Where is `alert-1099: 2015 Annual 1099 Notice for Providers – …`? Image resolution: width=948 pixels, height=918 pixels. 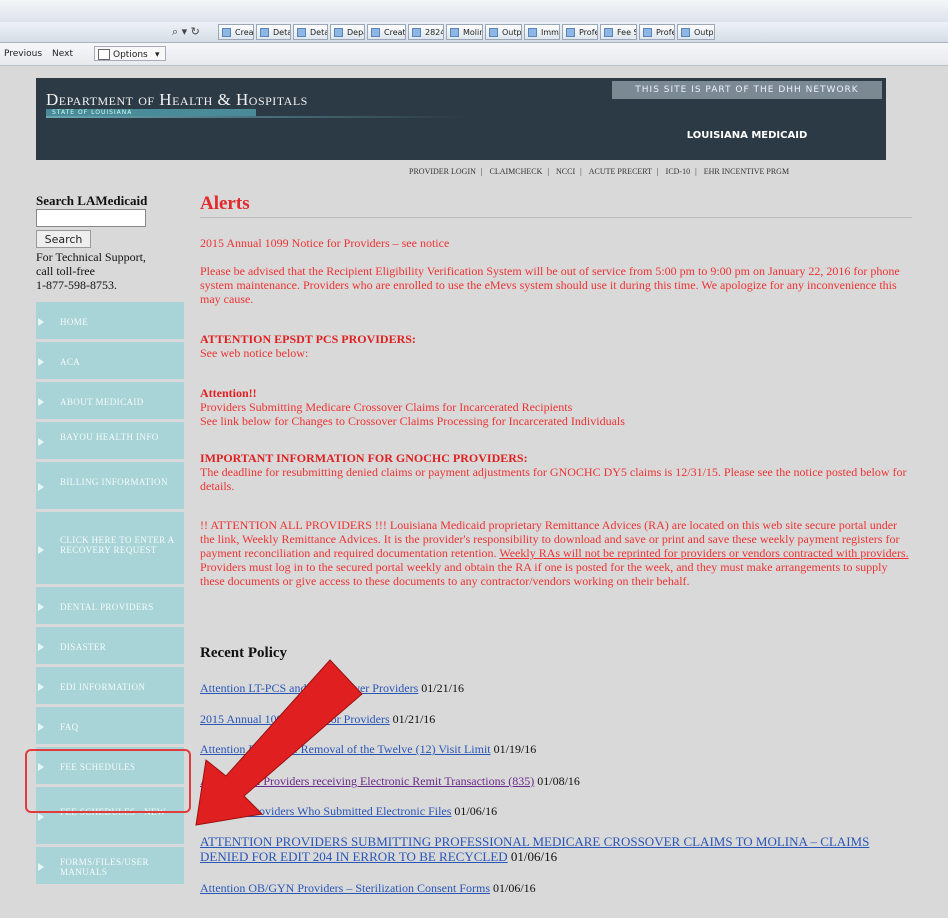
alert-1099: 2015 Annual 1099 Notice for Providers – … is located at coordinates (556, 243).